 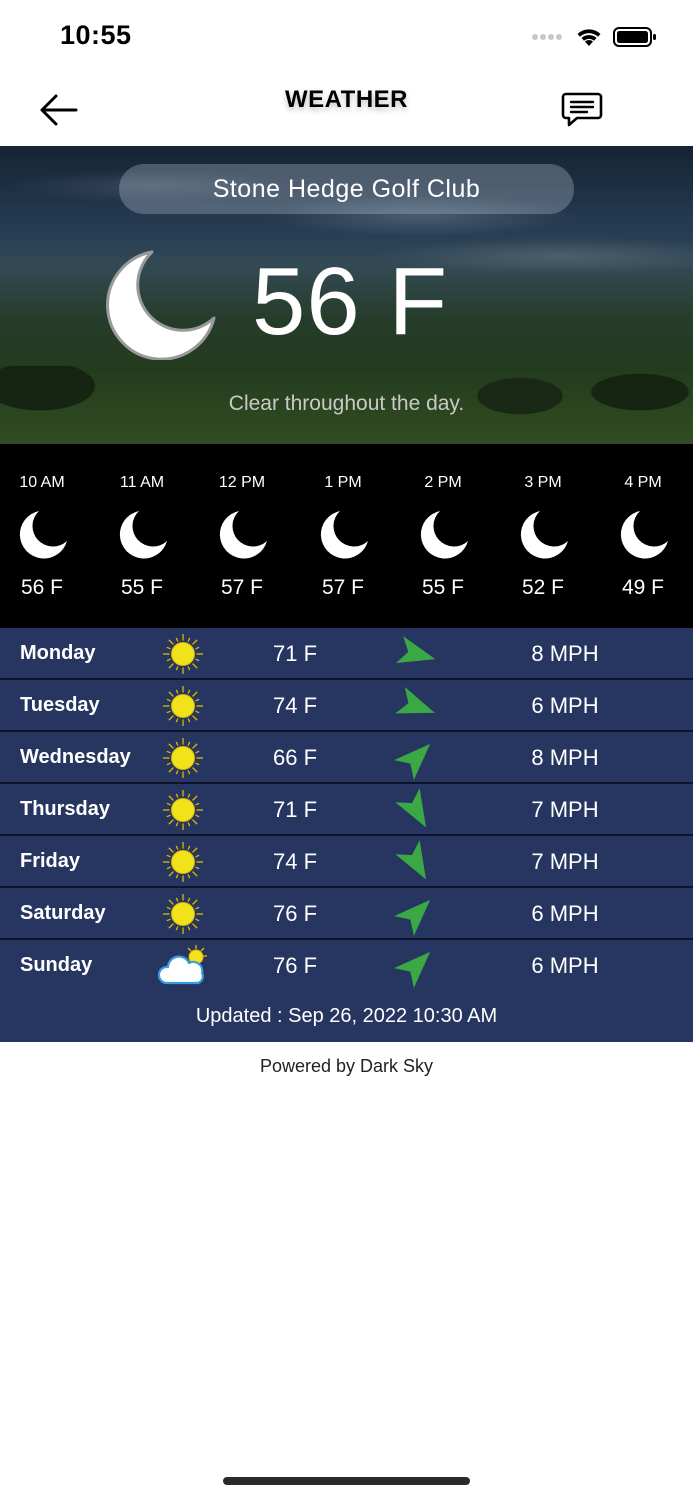 What do you see at coordinates (60, 705) in the screenshot?
I see `day-name: Tuesday` at bounding box center [60, 705].